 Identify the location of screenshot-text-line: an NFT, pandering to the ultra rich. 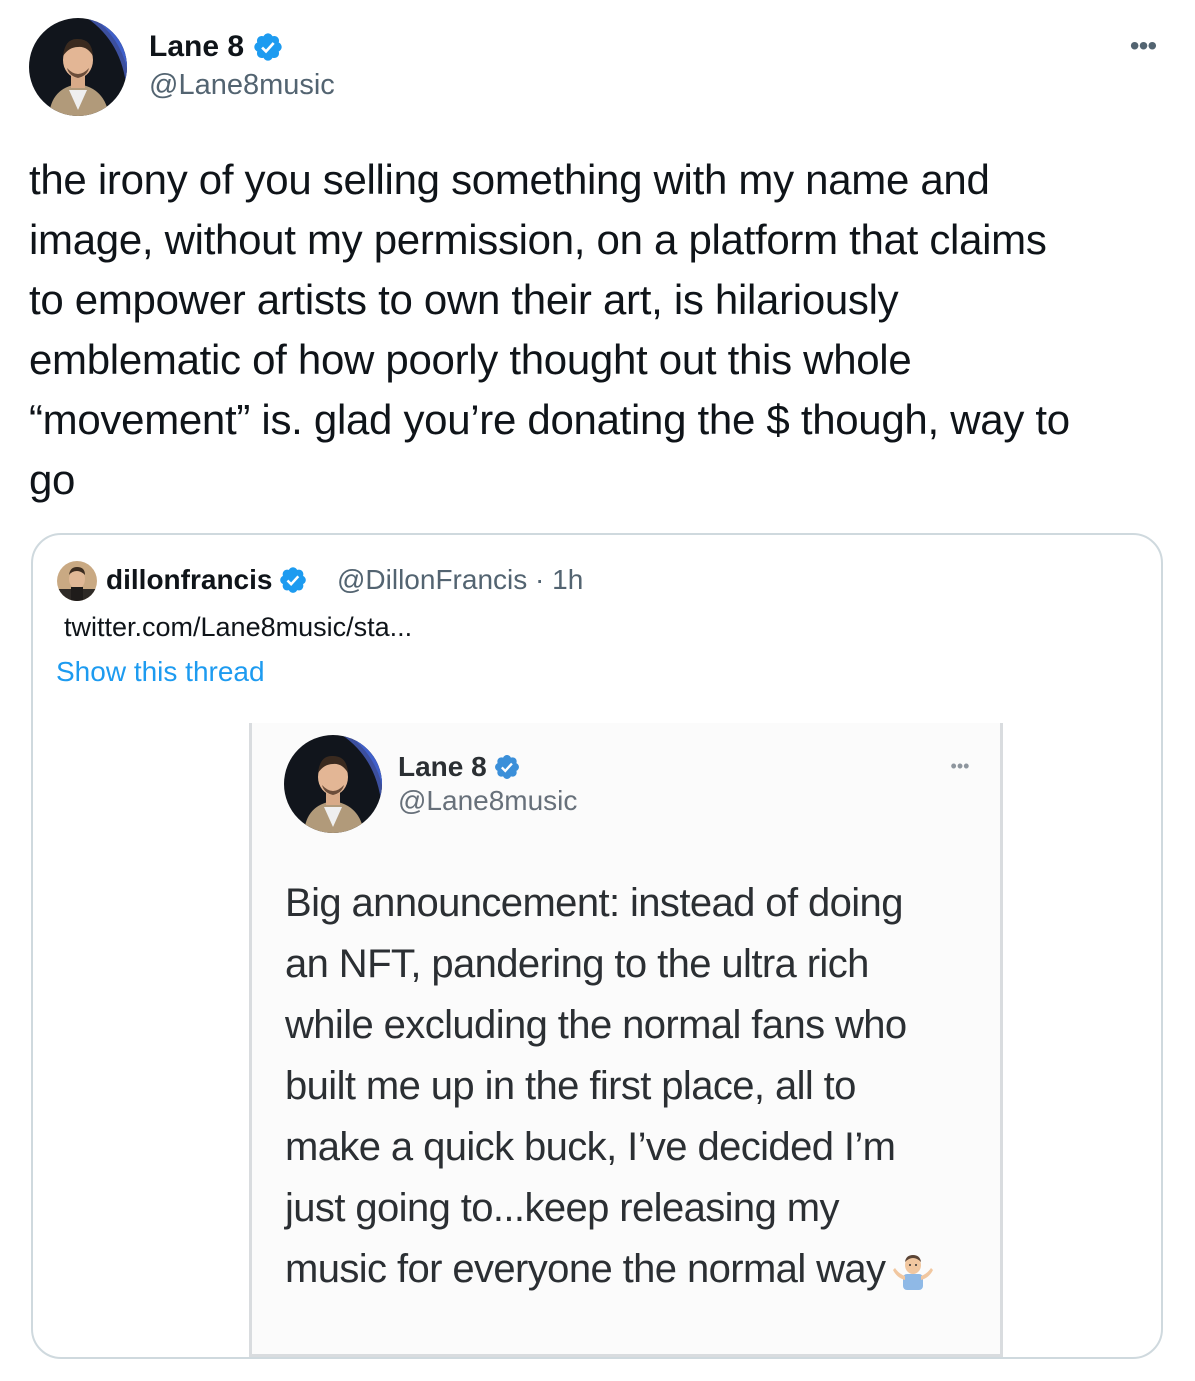
(577, 964).